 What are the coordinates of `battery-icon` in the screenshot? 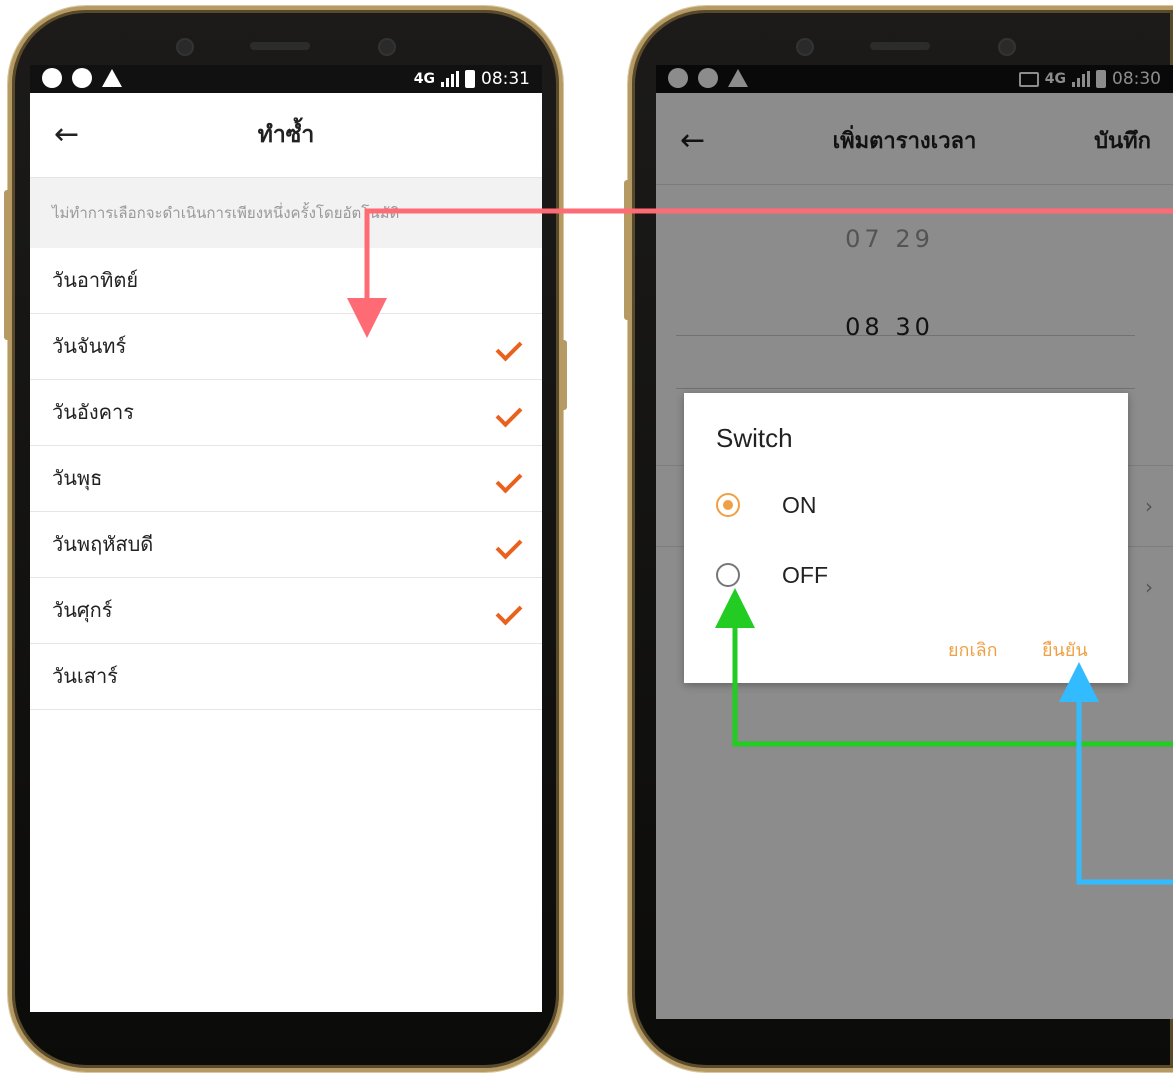 It's located at (470, 79).